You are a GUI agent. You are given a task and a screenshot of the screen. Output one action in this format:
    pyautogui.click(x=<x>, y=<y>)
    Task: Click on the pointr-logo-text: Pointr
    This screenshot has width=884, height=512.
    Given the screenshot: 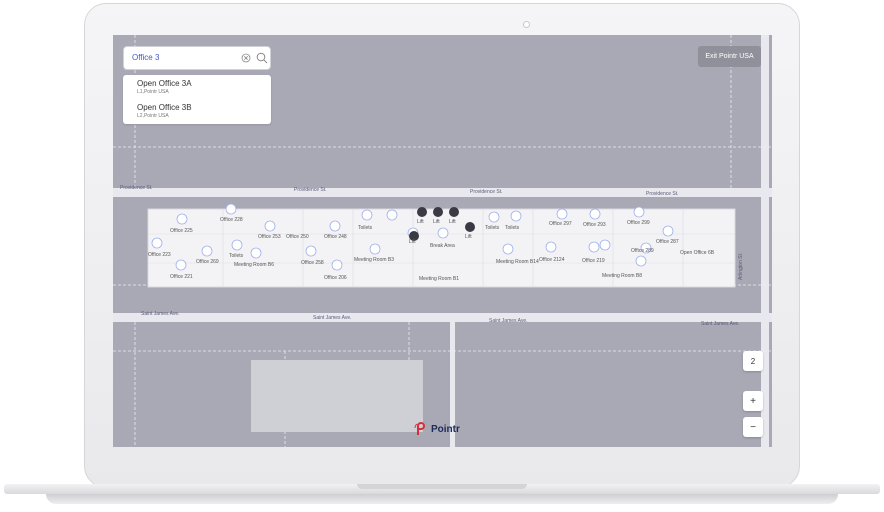 What is the action you would take?
    pyautogui.click(x=445, y=429)
    